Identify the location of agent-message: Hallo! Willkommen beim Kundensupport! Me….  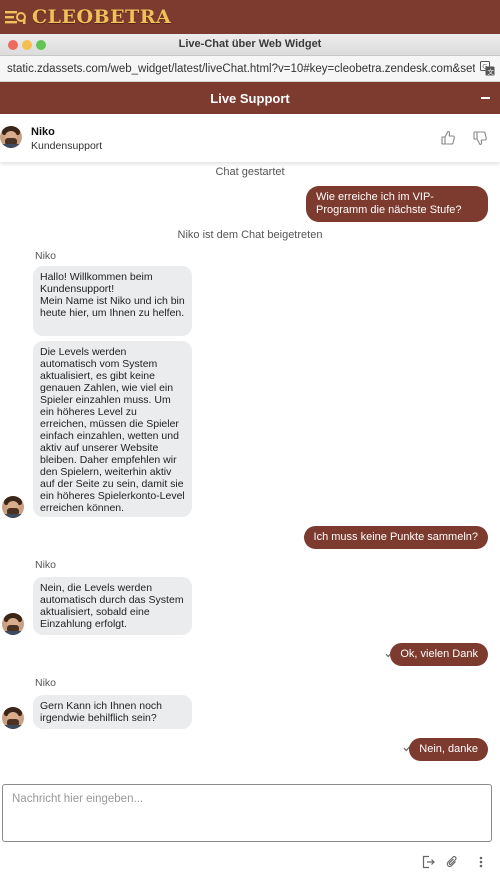
(112, 301).